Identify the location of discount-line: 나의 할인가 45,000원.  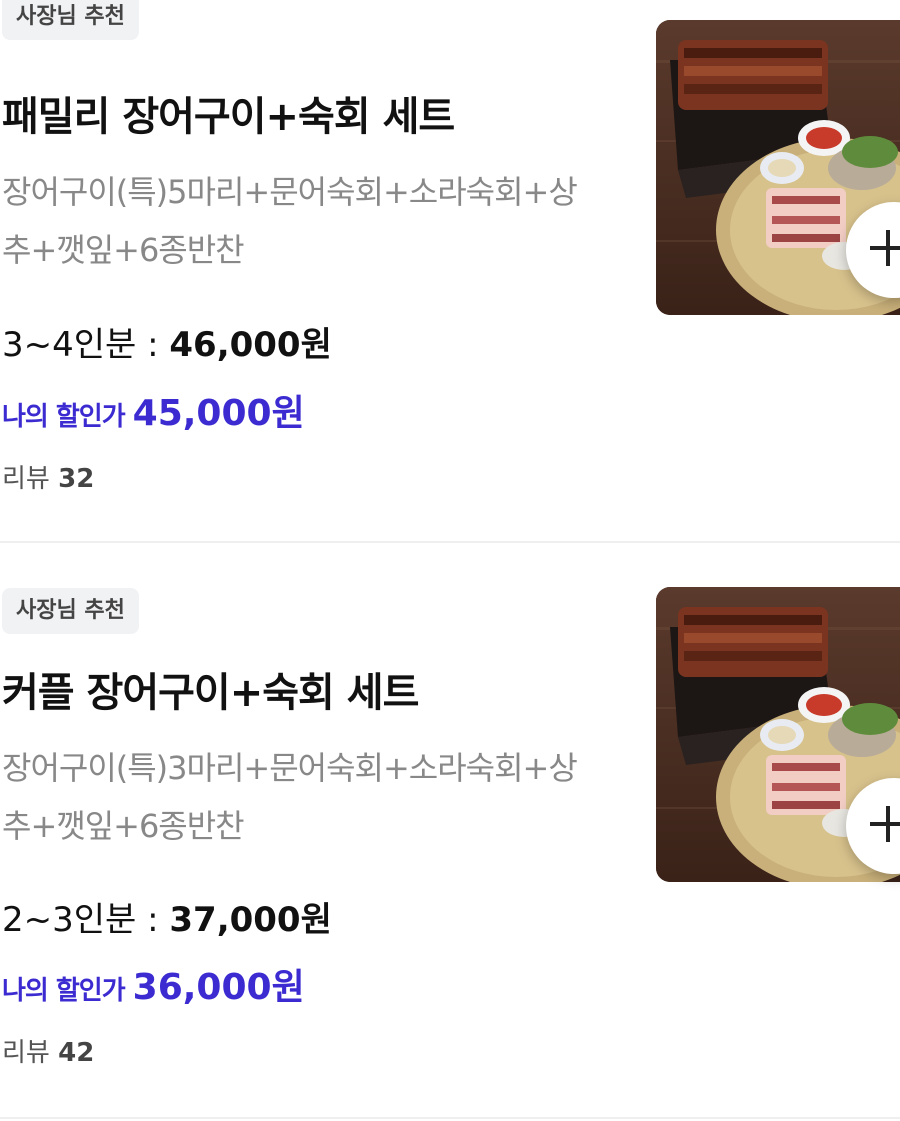
(153, 410).